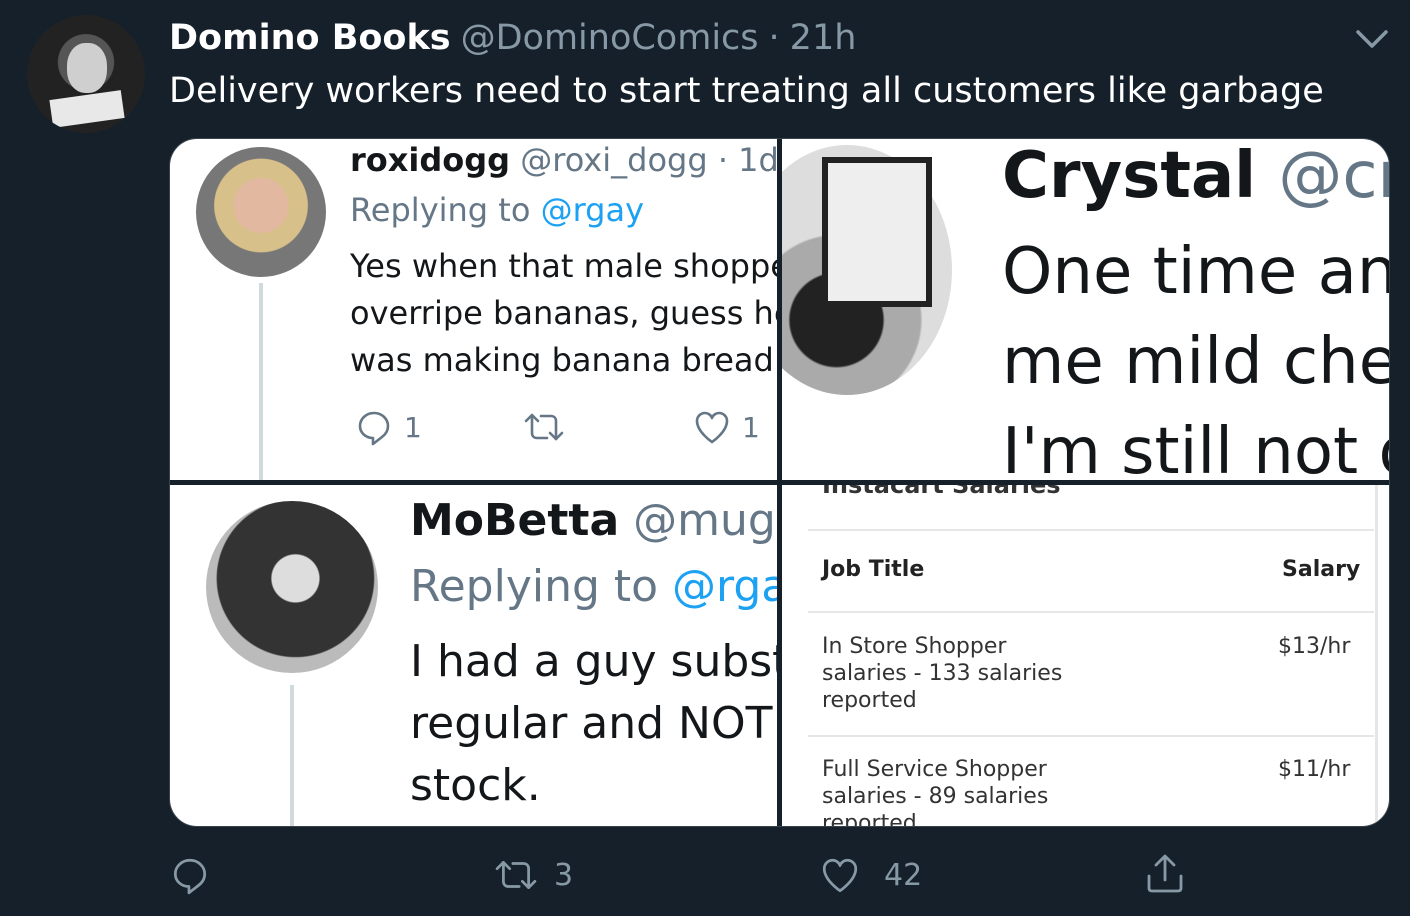  Describe the element at coordinates (1196, 447) in the screenshot. I see `body-line: I'm still not o` at that location.